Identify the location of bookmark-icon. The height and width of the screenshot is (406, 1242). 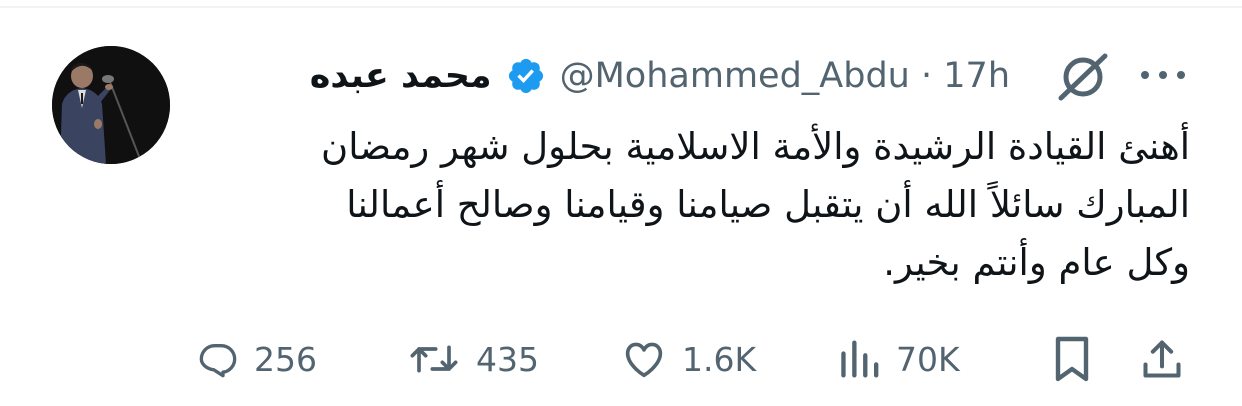
(1072, 359).